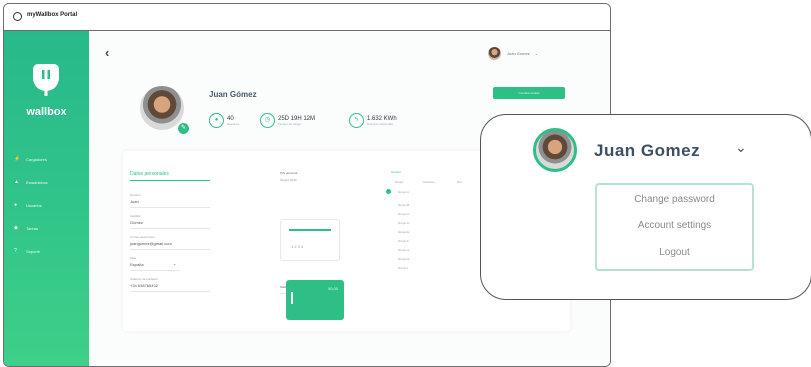 This screenshot has width=811, height=367. What do you see at coordinates (183, 128) in the screenshot?
I see `edit-avatar-icon: ✎` at bounding box center [183, 128].